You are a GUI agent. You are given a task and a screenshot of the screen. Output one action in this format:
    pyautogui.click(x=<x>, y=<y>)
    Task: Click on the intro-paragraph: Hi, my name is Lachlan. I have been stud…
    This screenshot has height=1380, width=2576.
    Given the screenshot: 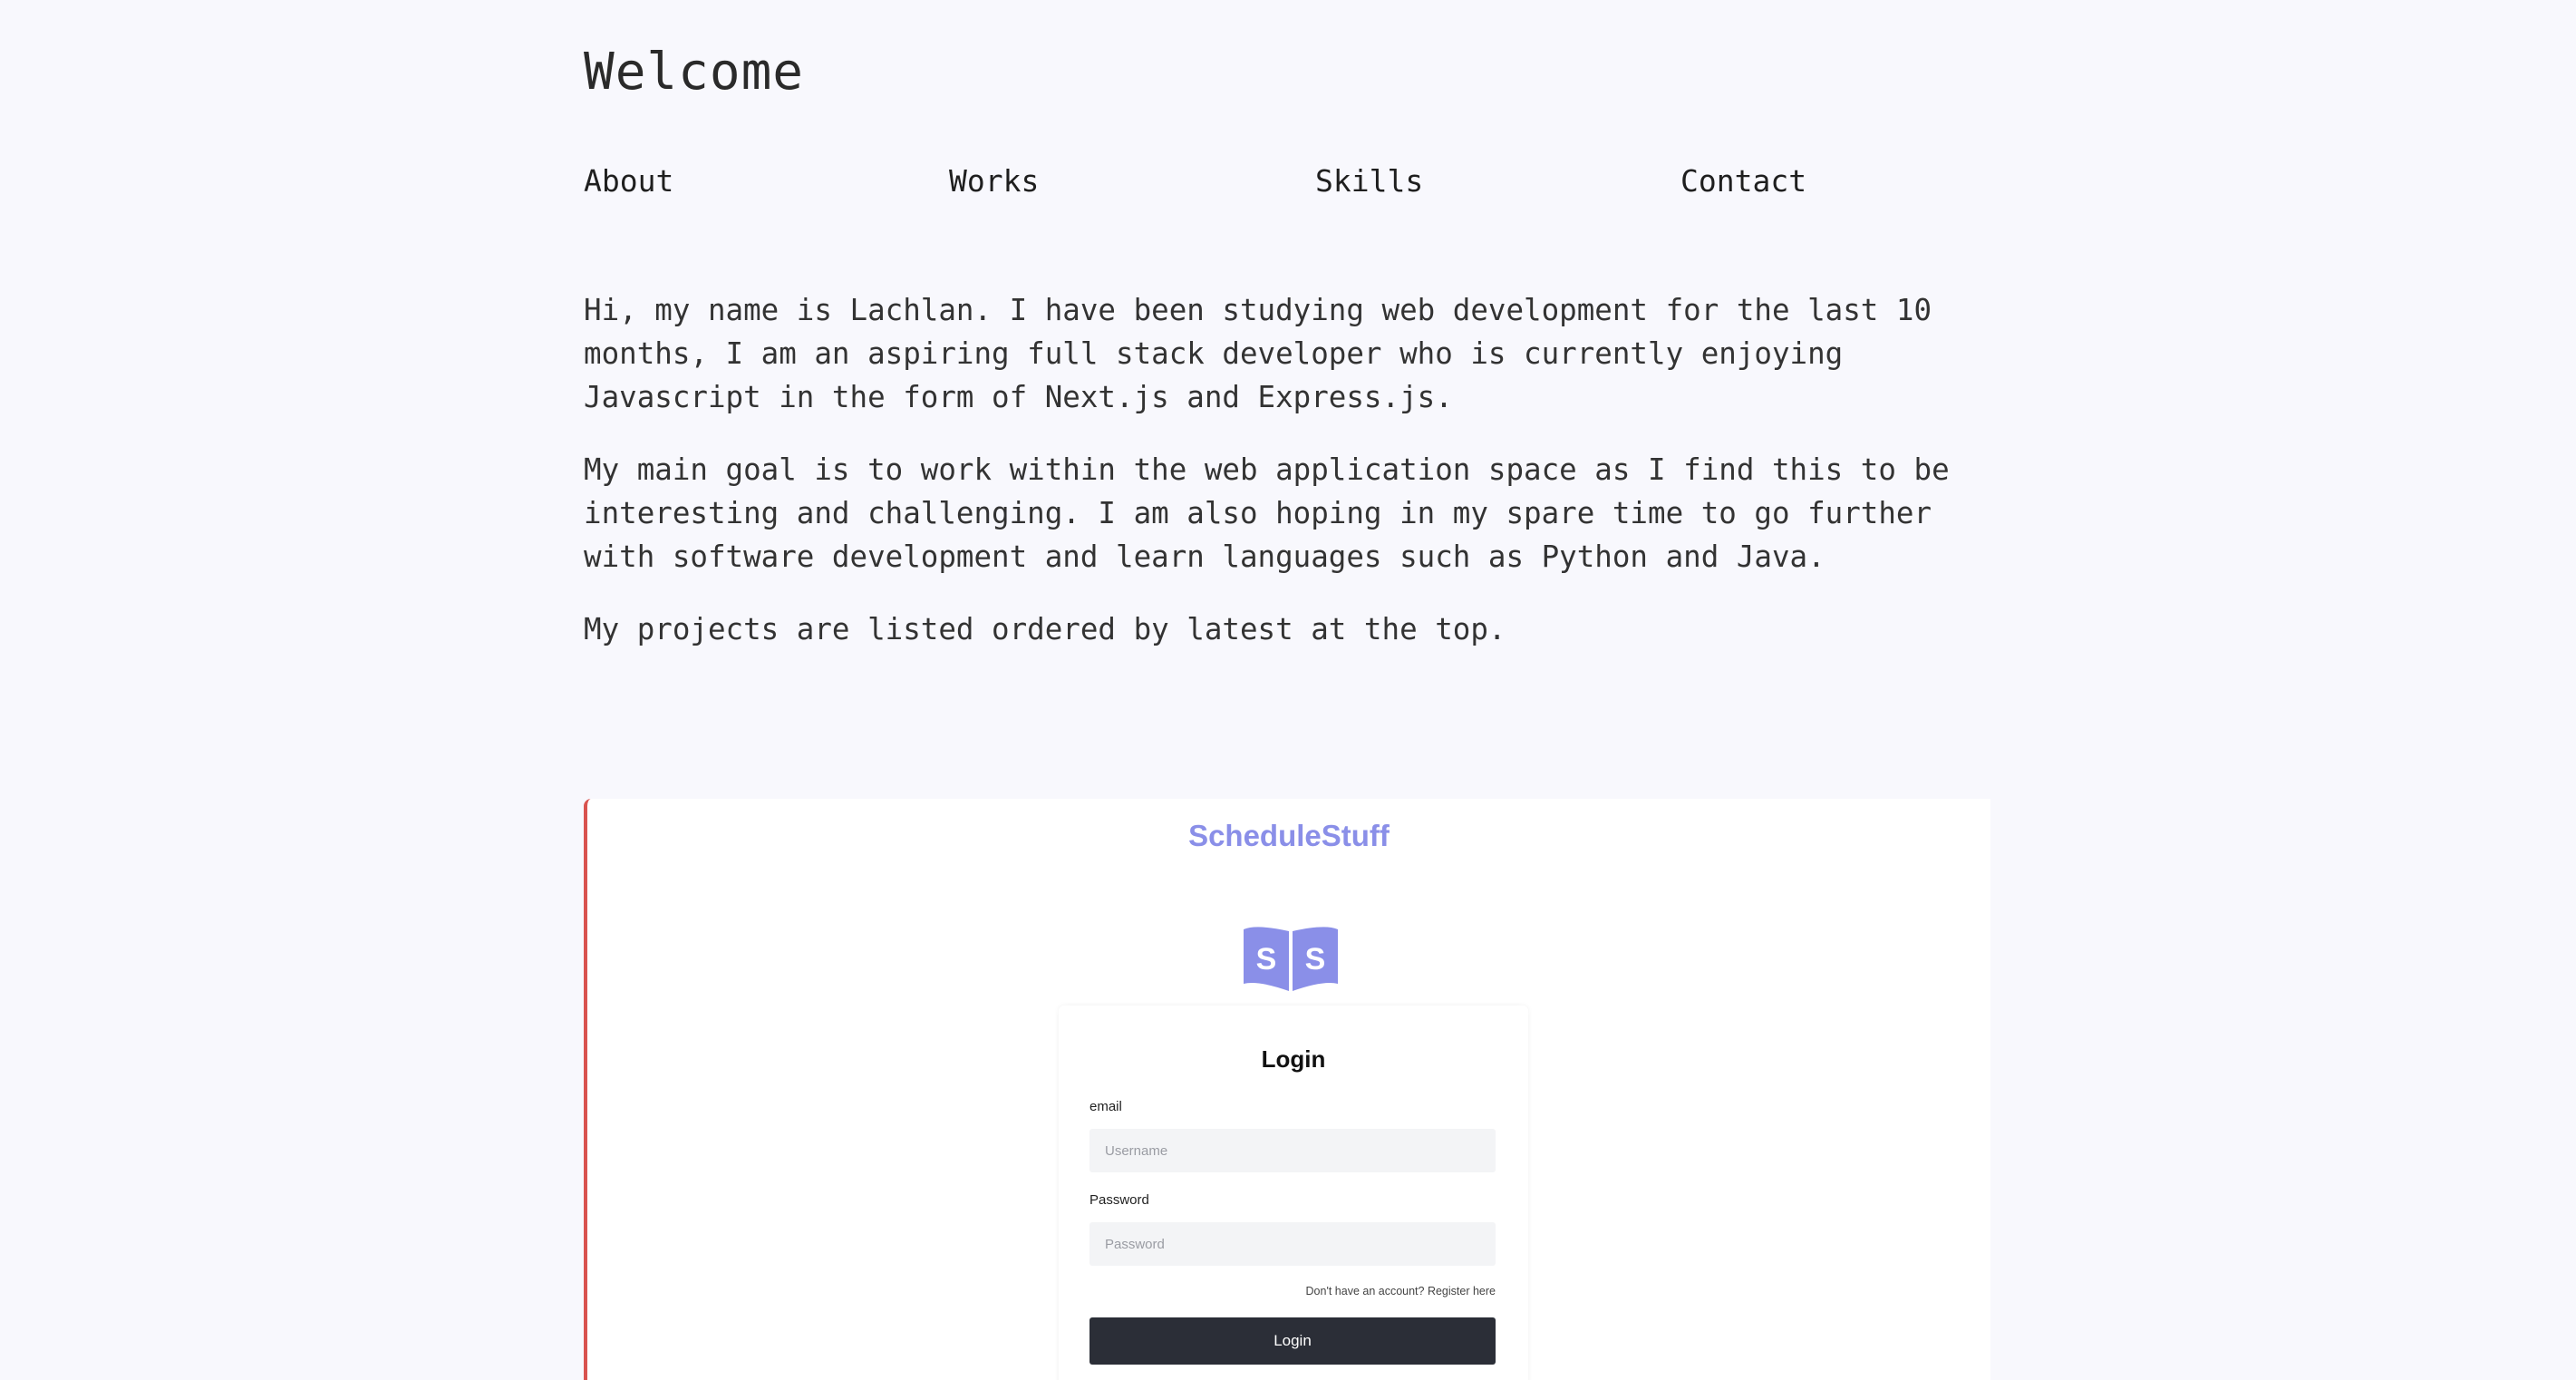 What is the action you would take?
    pyautogui.click(x=1258, y=353)
    